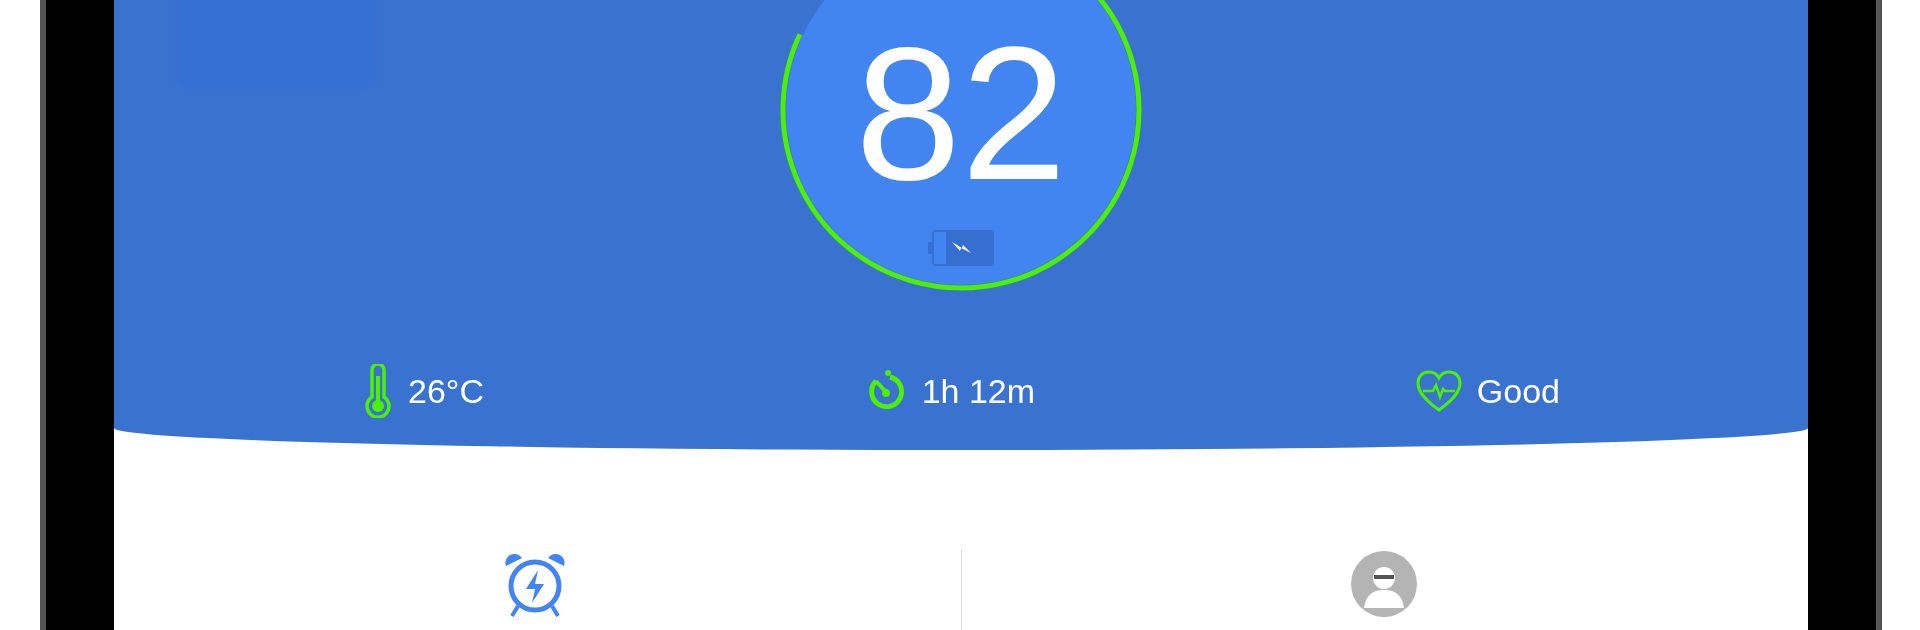 This screenshot has width=1920, height=630. I want to click on stat-value: Good, so click(1518, 391).